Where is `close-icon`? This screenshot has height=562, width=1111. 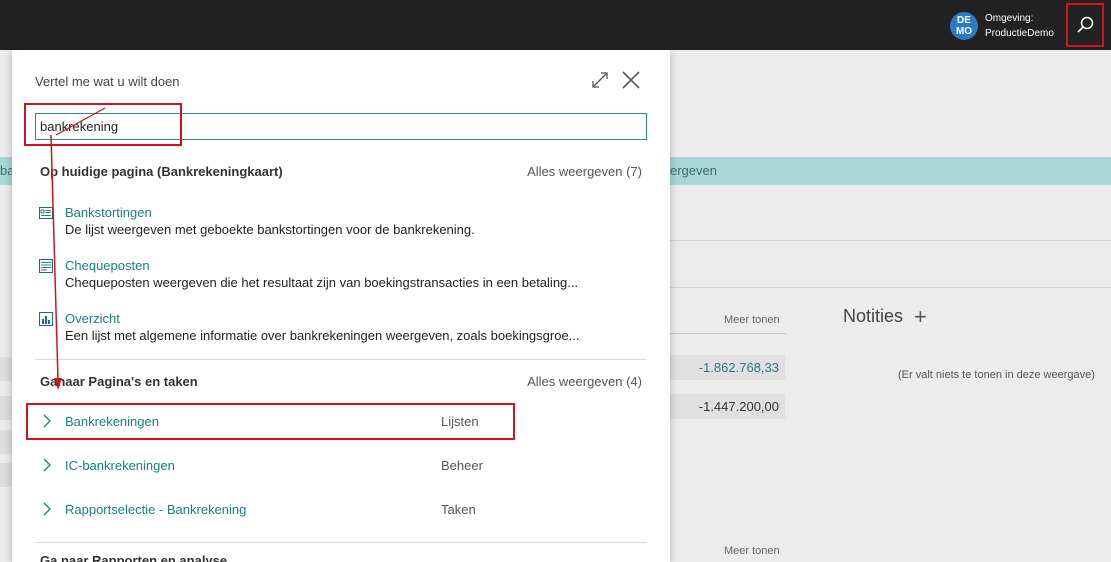
close-icon is located at coordinates (631, 80).